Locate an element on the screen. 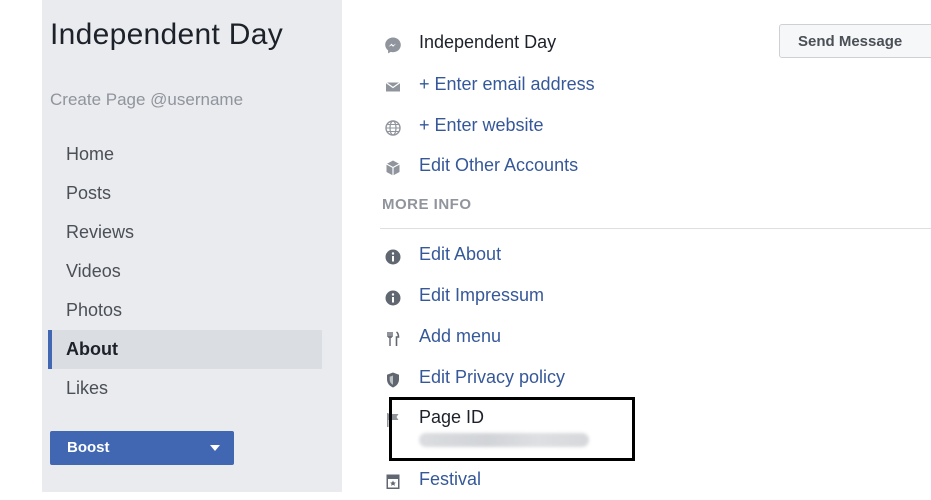 The image size is (931, 500). nav-item-photos: Photos is located at coordinates (185, 310).